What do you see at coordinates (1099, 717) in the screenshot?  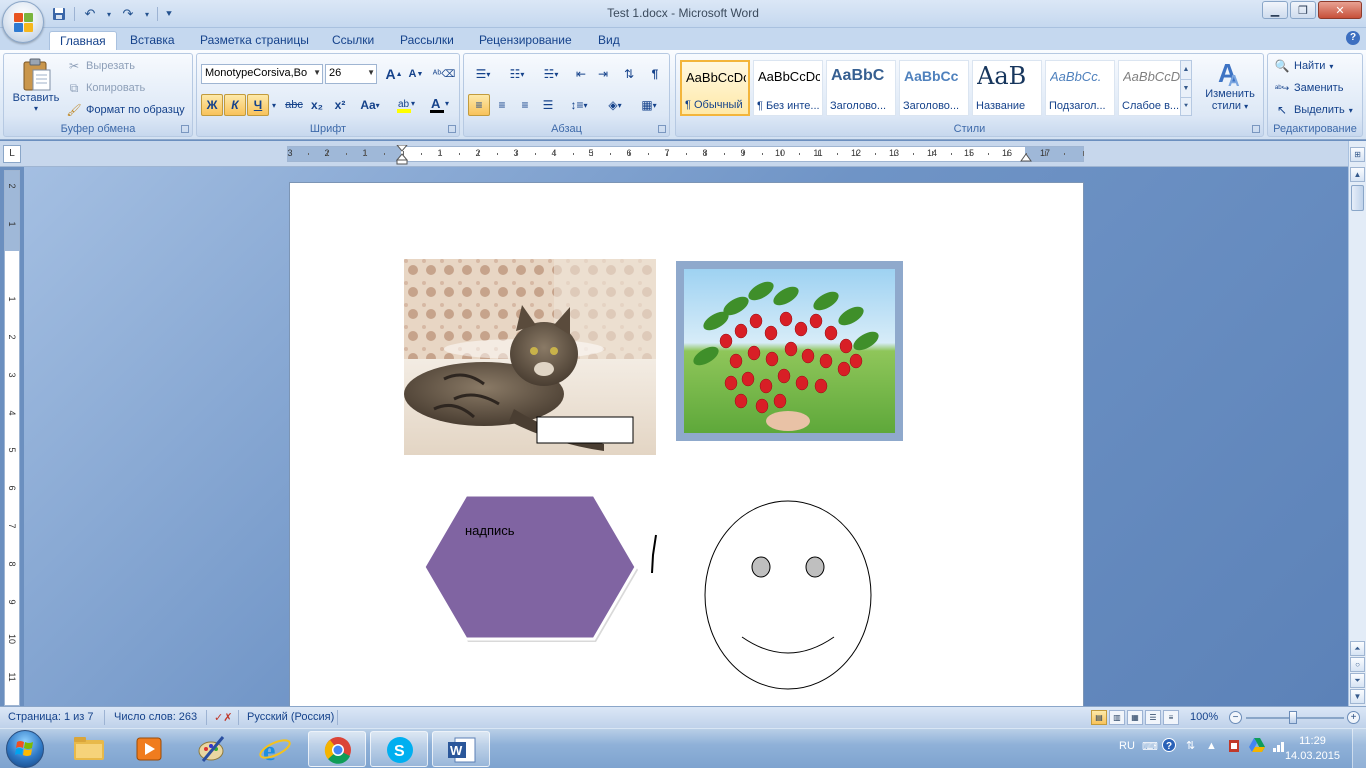 I see `print-layout-view-button: ▤` at bounding box center [1099, 717].